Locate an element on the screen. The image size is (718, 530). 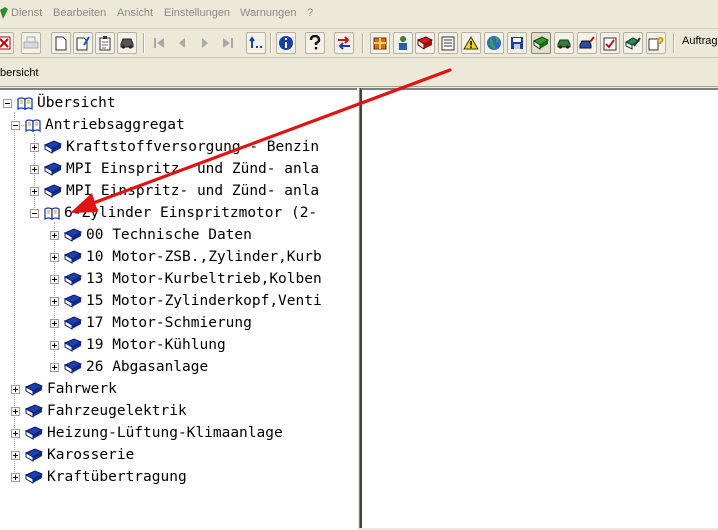
tree-node-6-zylinder: 6-Zylinder Einspritzmotor (2- is located at coordinates (173, 213).